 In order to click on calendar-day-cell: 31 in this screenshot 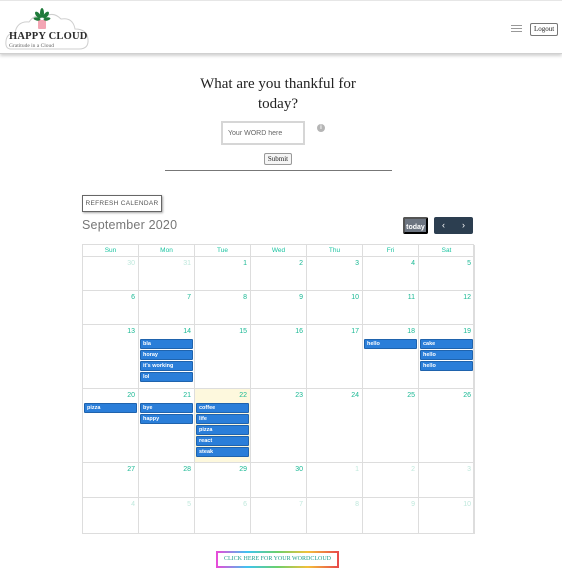, I will do `click(167, 274)`.